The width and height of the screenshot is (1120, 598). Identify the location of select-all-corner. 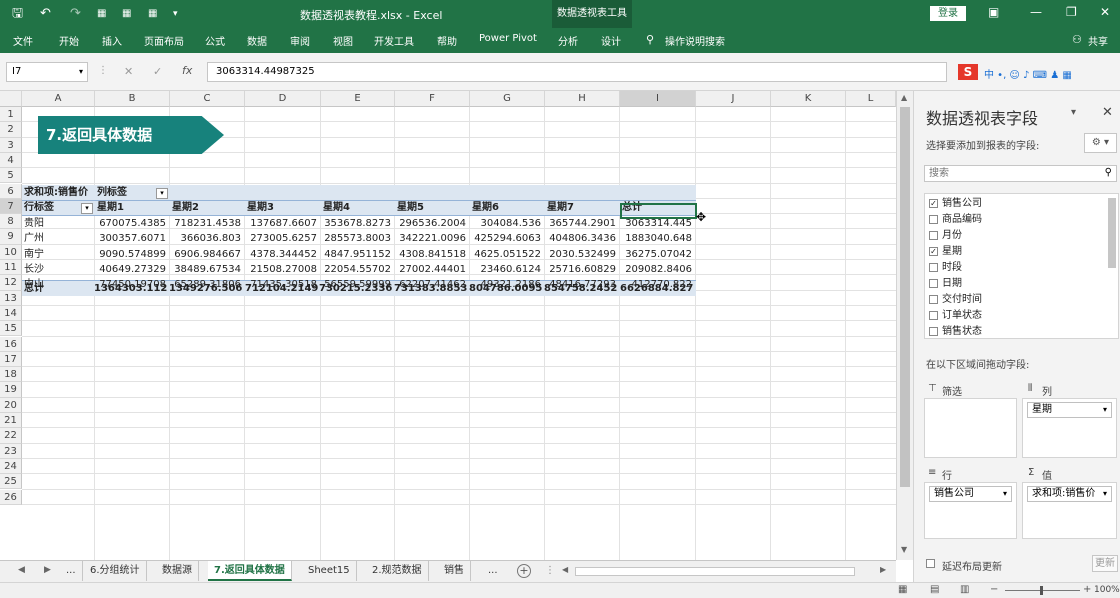
(11, 99).